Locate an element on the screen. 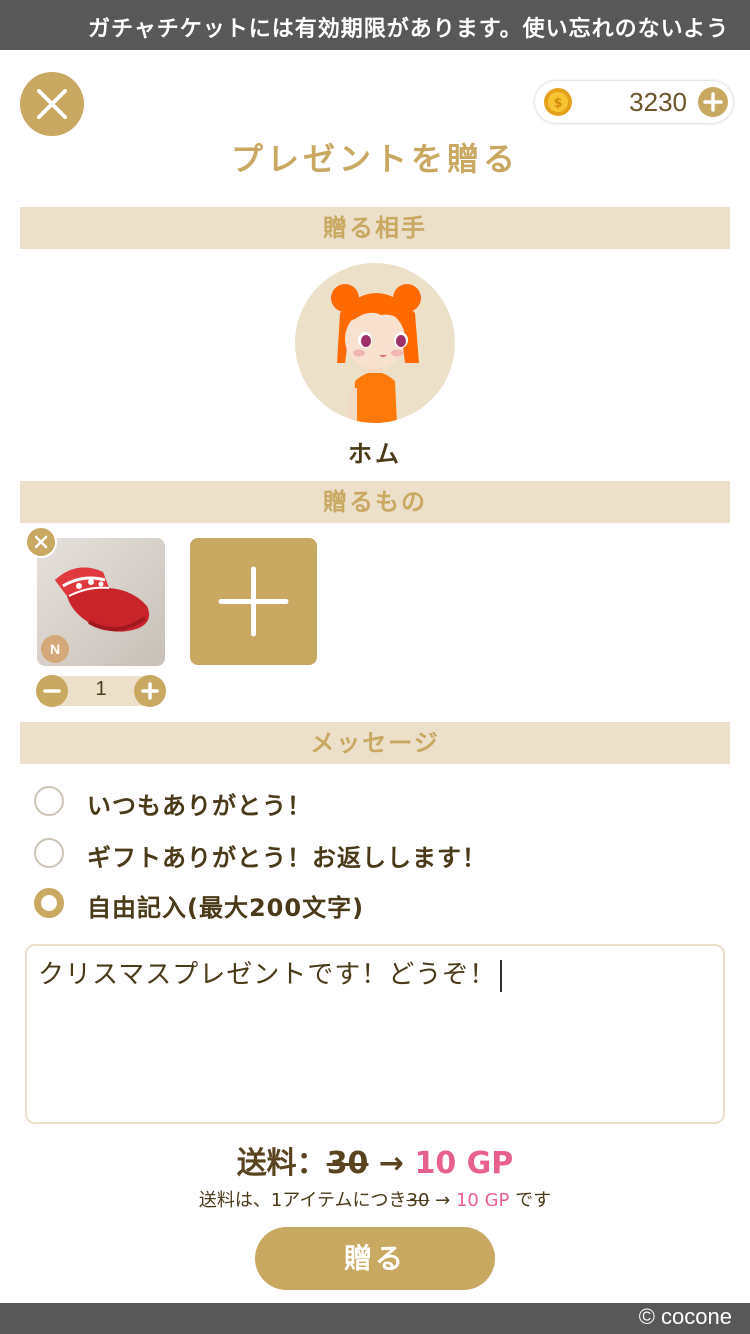  message-text: クリスマスプレゼントです！どうぞ！ is located at coordinates (270, 973).